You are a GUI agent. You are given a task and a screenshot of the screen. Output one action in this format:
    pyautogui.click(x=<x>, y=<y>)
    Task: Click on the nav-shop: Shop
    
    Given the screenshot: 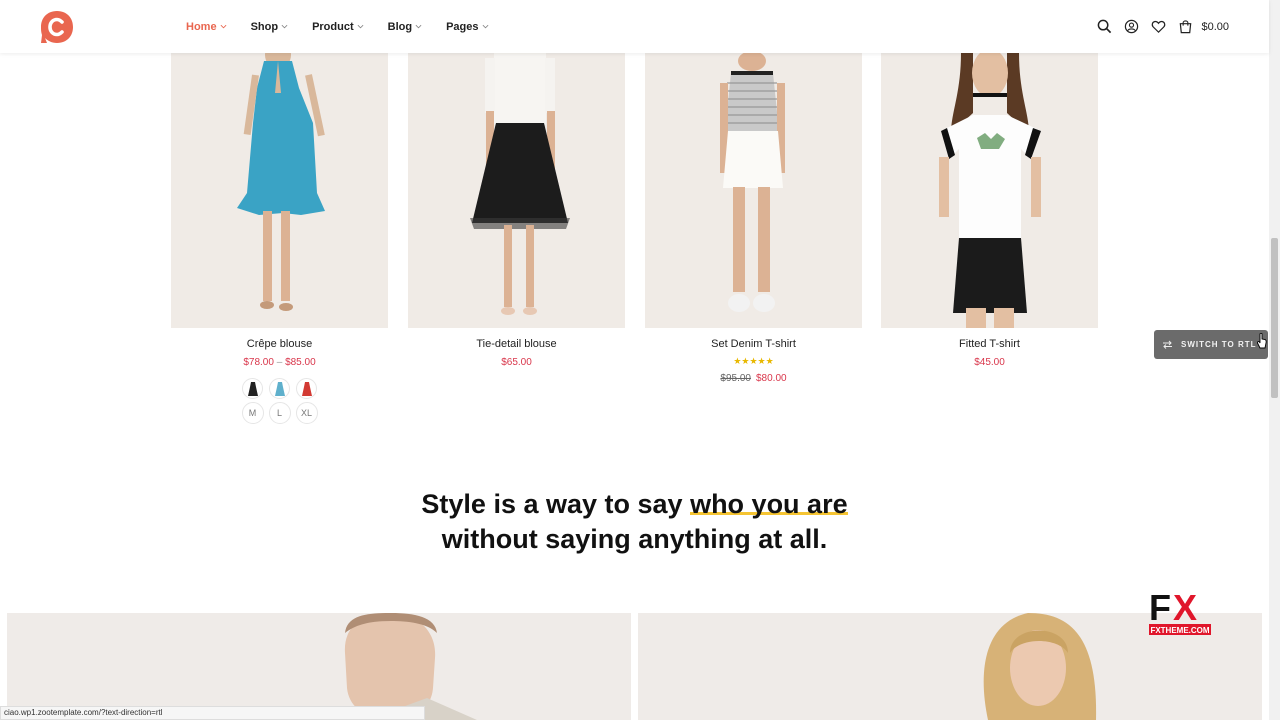 What is the action you would take?
    pyautogui.click(x=270, y=27)
    